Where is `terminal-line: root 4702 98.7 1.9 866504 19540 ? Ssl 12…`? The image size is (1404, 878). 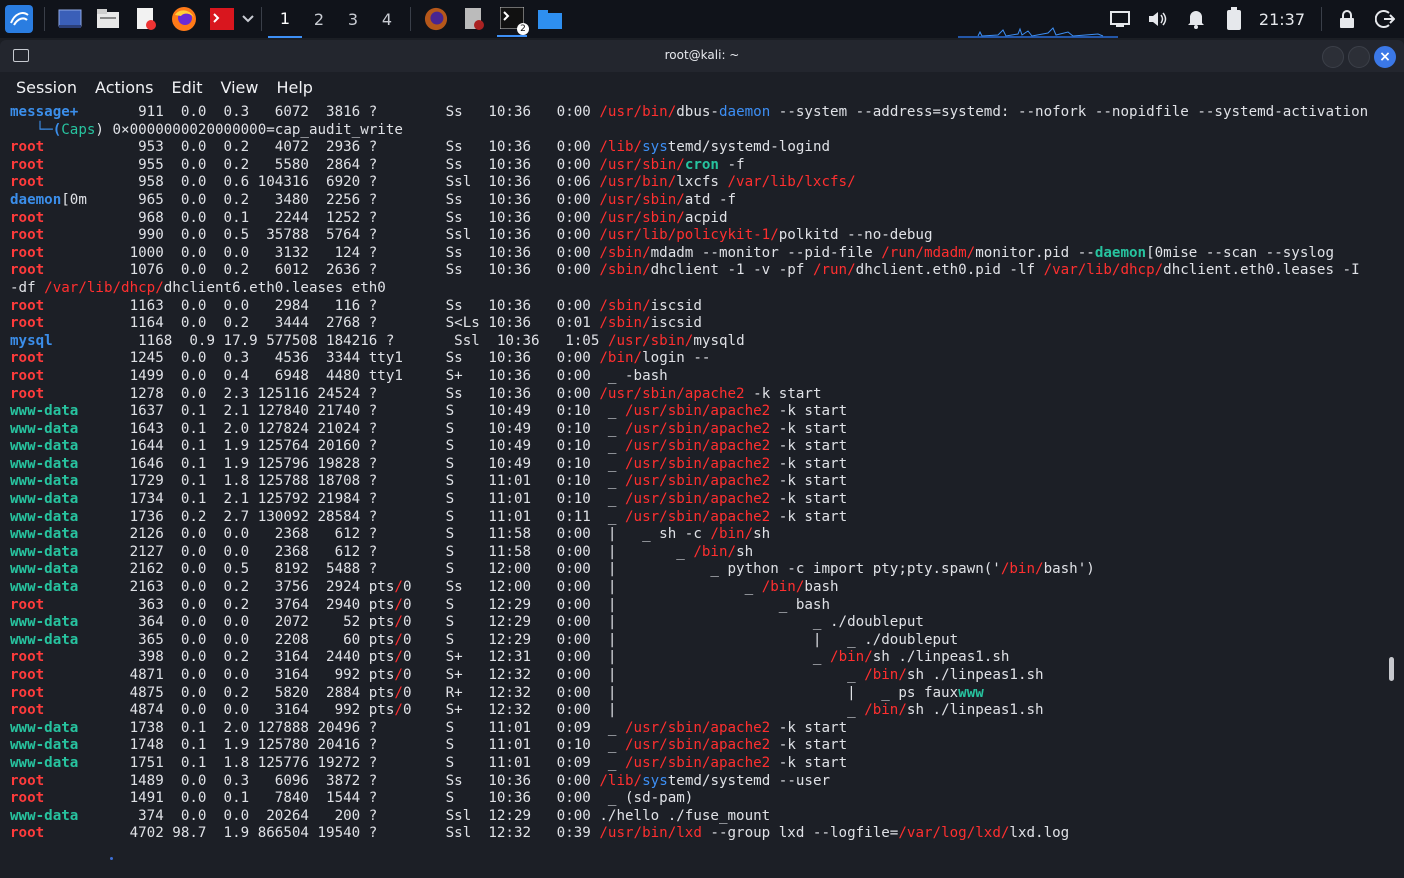 terminal-line: root 4702 98.7 1.9 866504 19540 ? Ssl 12… is located at coordinates (697, 834).